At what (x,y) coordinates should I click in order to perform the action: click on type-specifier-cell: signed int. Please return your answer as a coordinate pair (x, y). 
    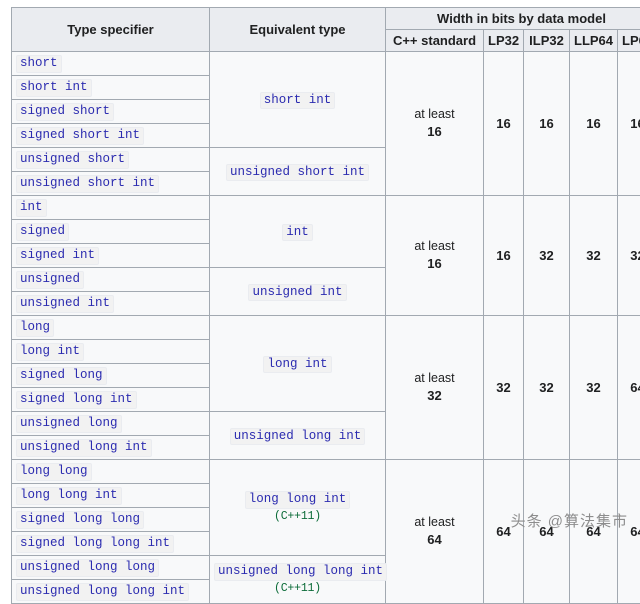
    Looking at the image, I should click on (111, 256).